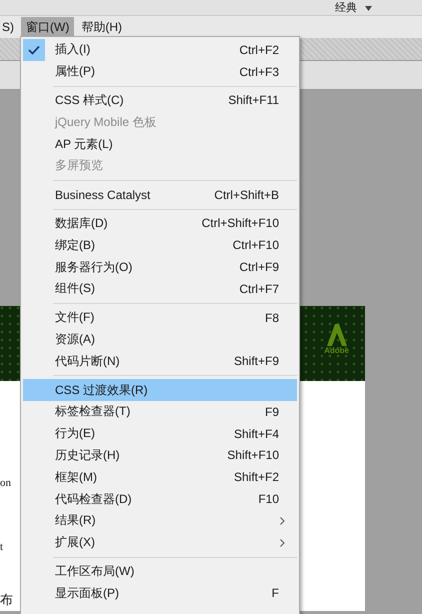 The width and height of the screenshot is (422, 614). What do you see at coordinates (160, 571) in the screenshot?
I see `menu-item: 工作区布局(W)` at bounding box center [160, 571].